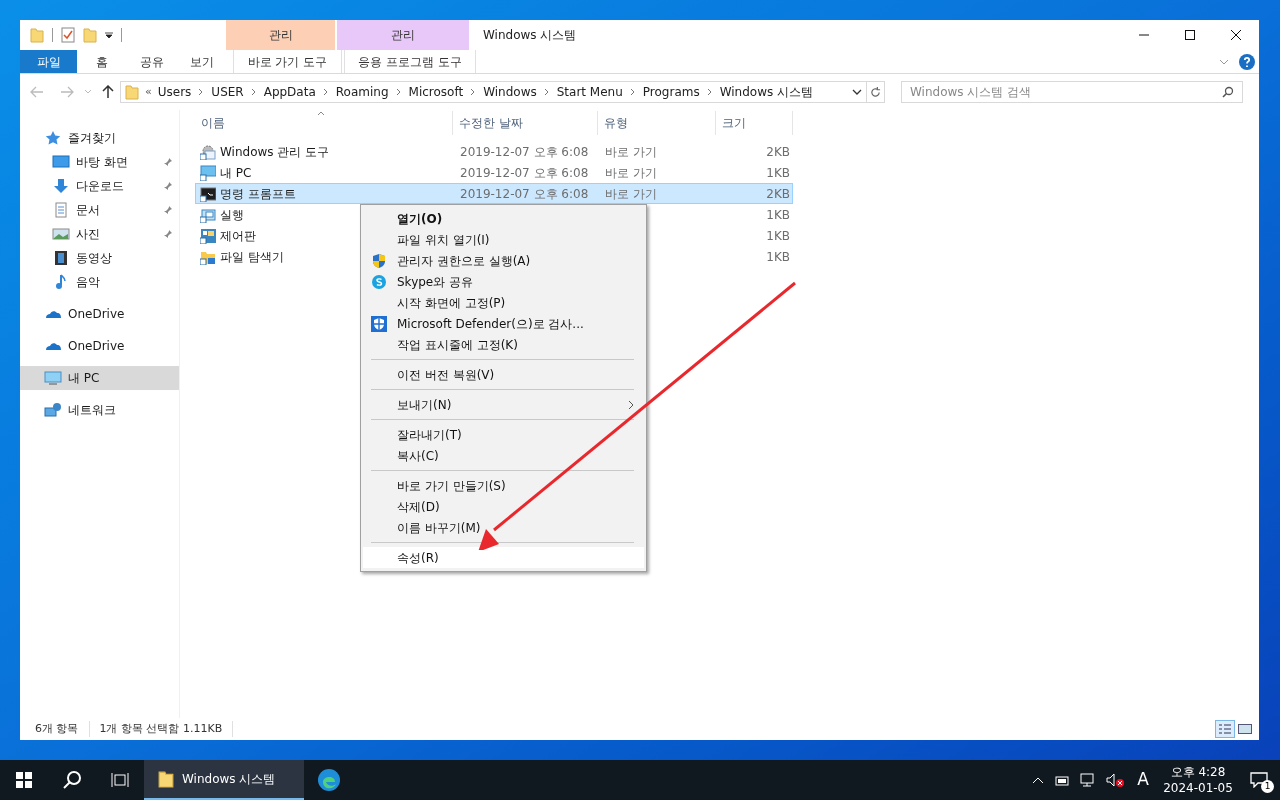 The width and height of the screenshot is (1280, 800). What do you see at coordinates (252, 257) in the screenshot?
I see `file-name: 파일 탐색기` at bounding box center [252, 257].